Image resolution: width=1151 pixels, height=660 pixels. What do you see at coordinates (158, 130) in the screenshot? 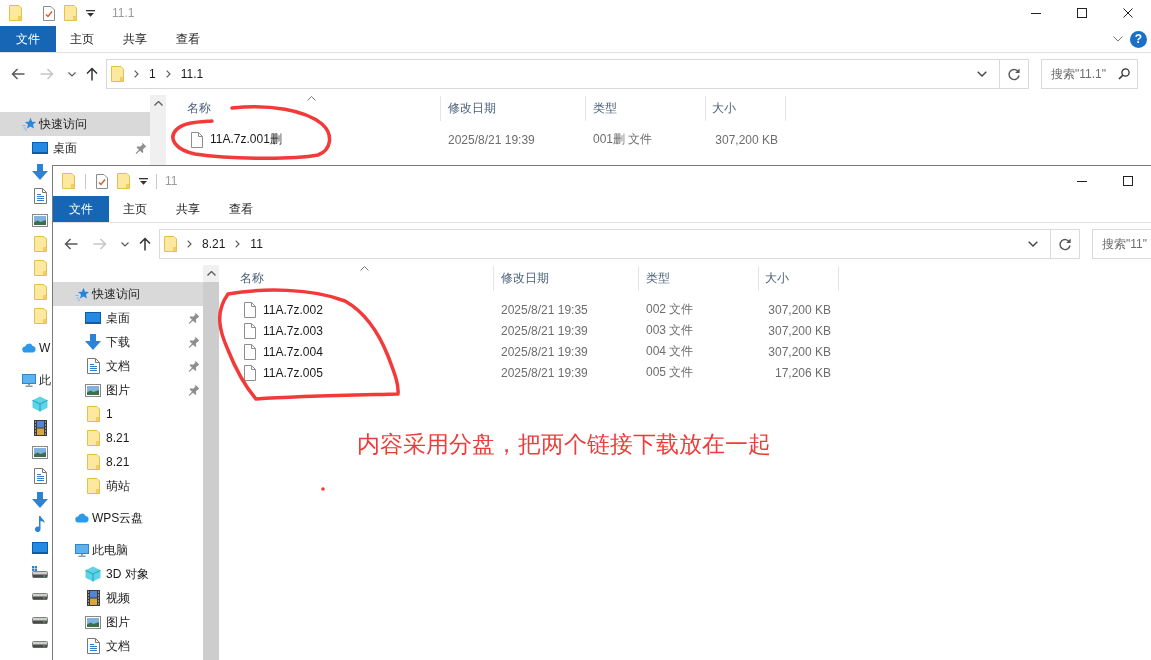
I see `scrollbar` at bounding box center [158, 130].